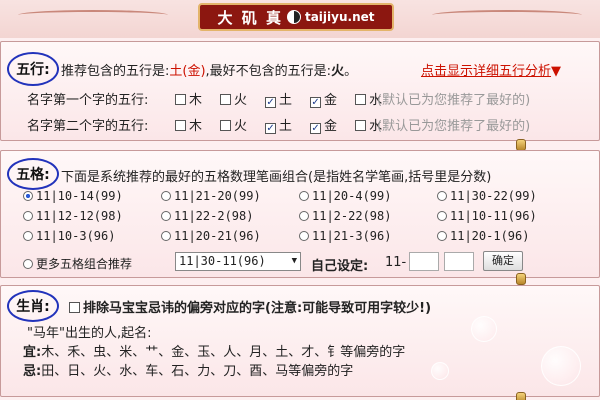 The height and width of the screenshot is (400, 600). What do you see at coordinates (74, 307) in the screenshot?
I see `exclude-checkbox` at bounding box center [74, 307].